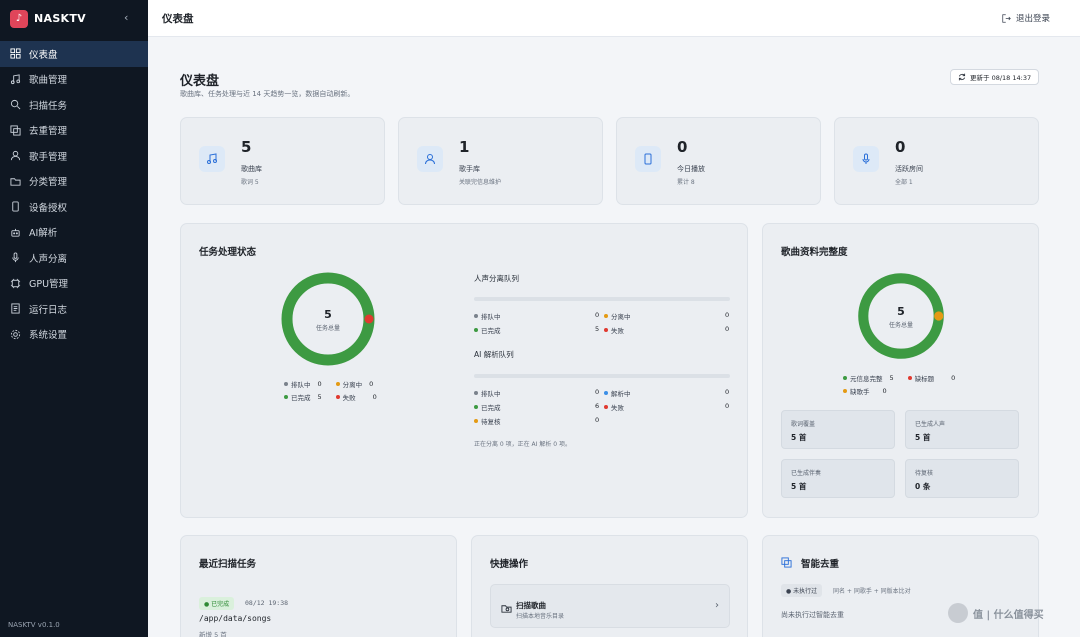  I want to click on legend-item: 分离中 0, so click(354, 384).